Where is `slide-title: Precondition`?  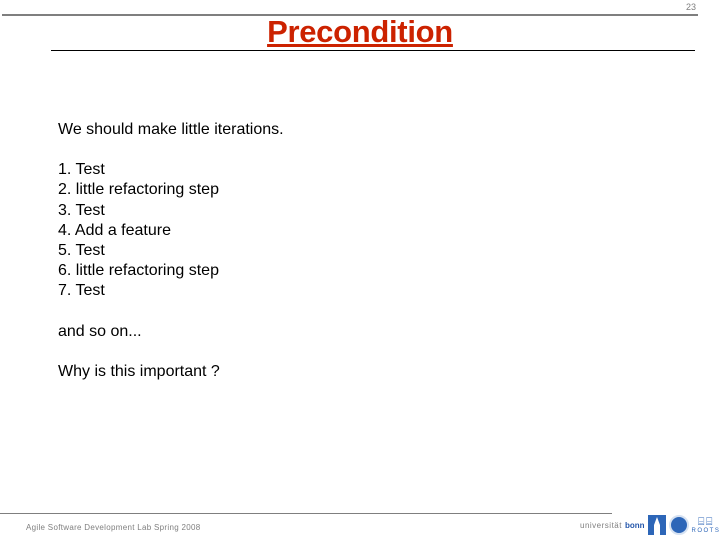 slide-title: Precondition is located at coordinates (360, 32).